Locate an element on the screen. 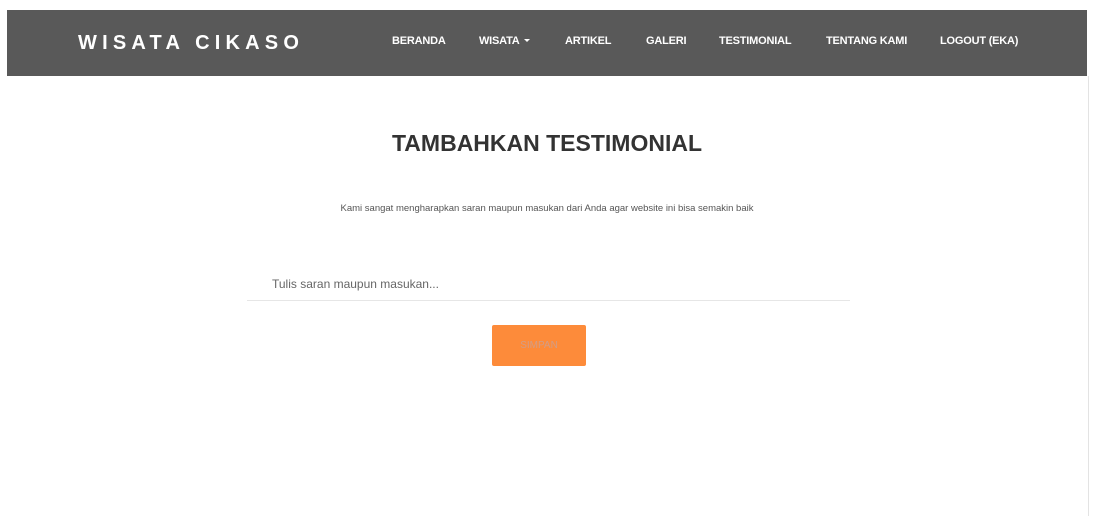  save-button: SIMPAN is located at coordinates (539, 345).